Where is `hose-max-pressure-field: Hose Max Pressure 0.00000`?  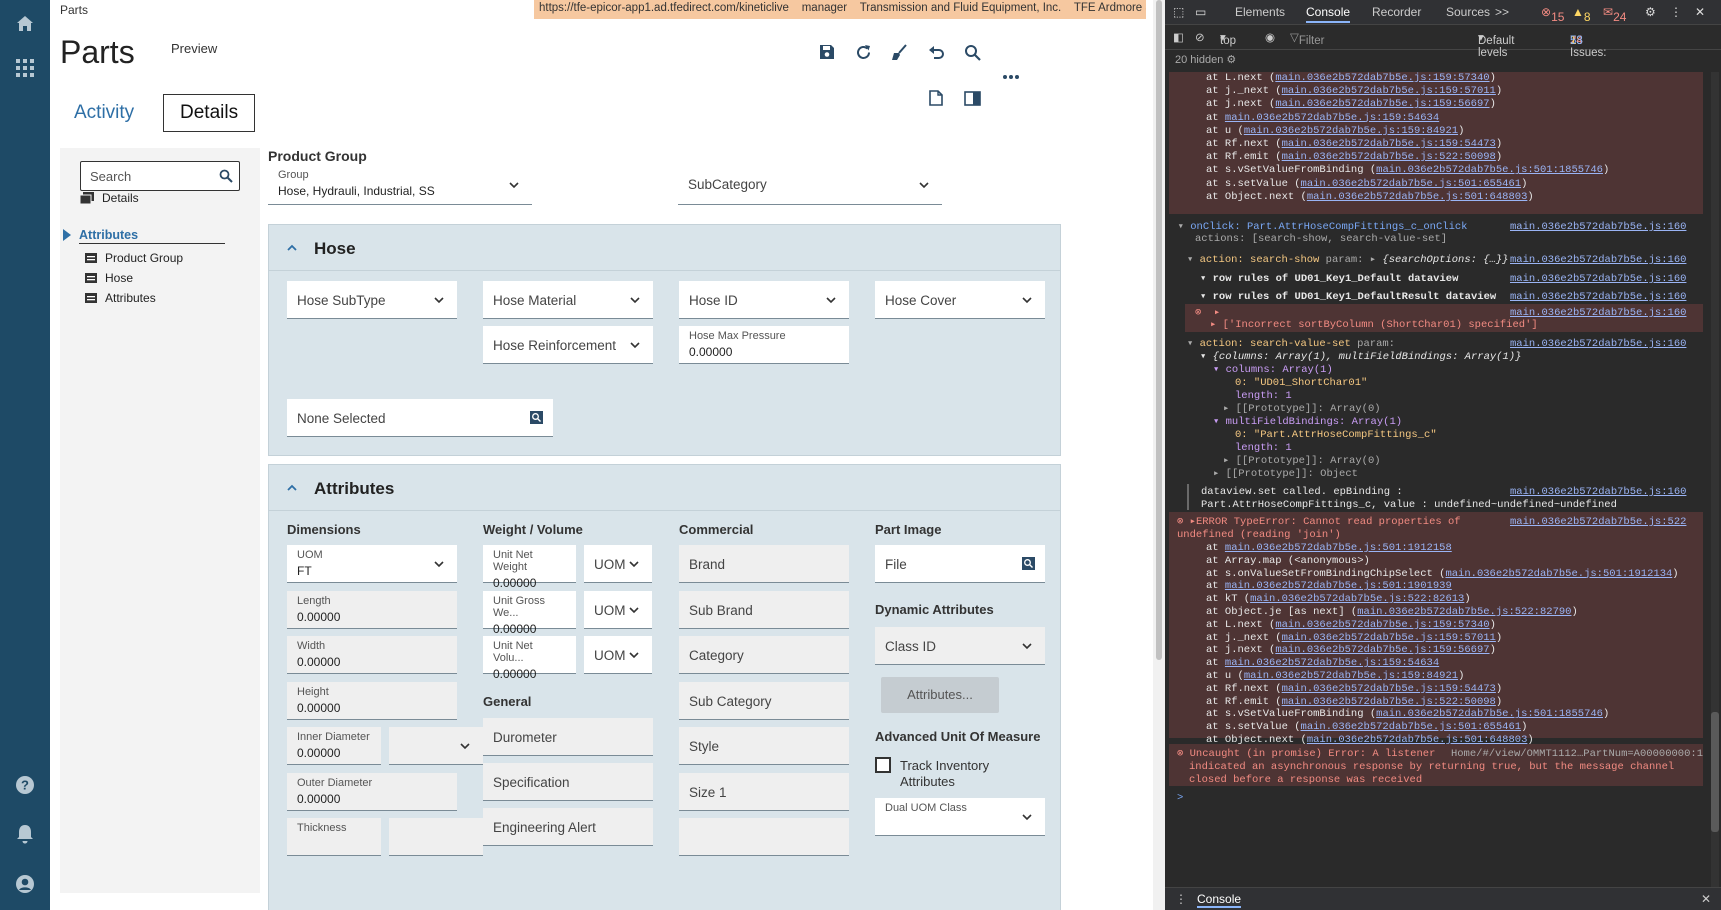
hose-max-pressure-field: Hose Max Pressure 0.00000 is located at coordinates (764, 345).